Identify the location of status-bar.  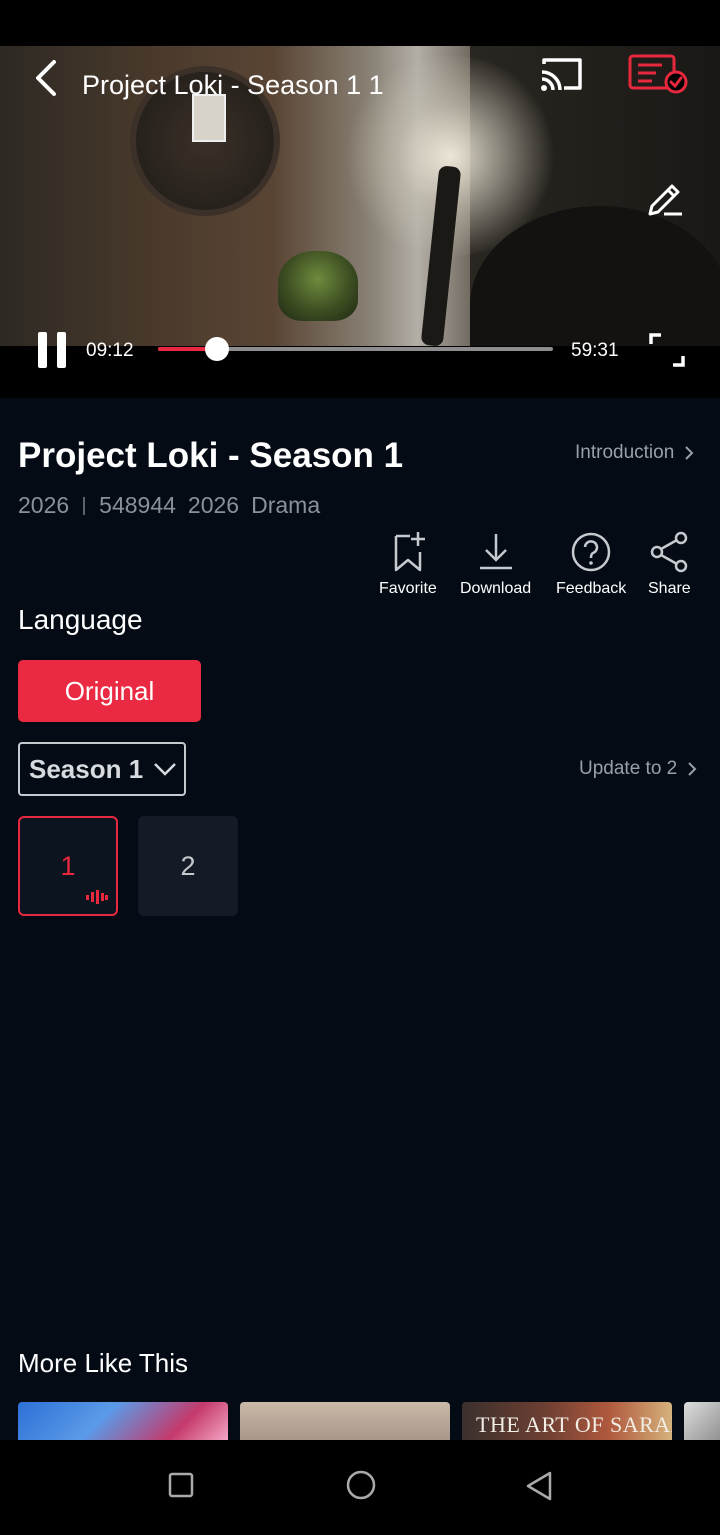
(360, 23).